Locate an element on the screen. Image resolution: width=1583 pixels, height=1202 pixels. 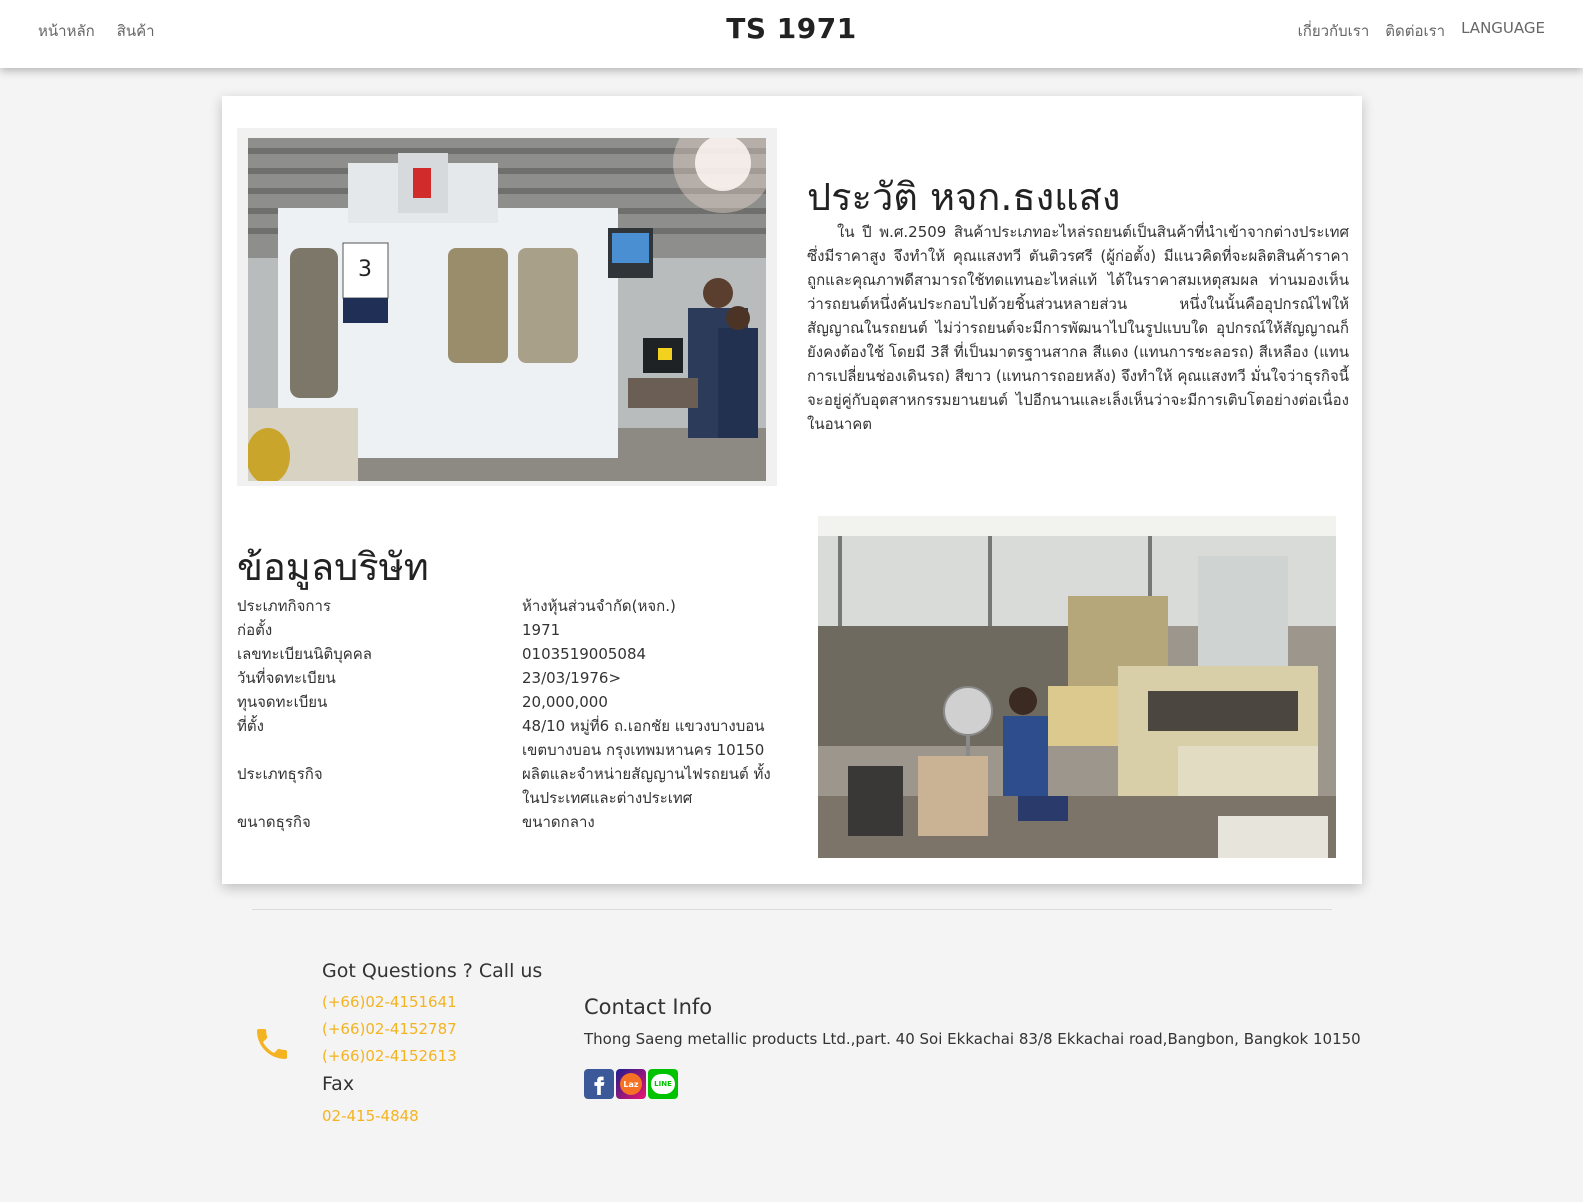
info-label: ที่ตั้ง is located at coordinates (250, 726).